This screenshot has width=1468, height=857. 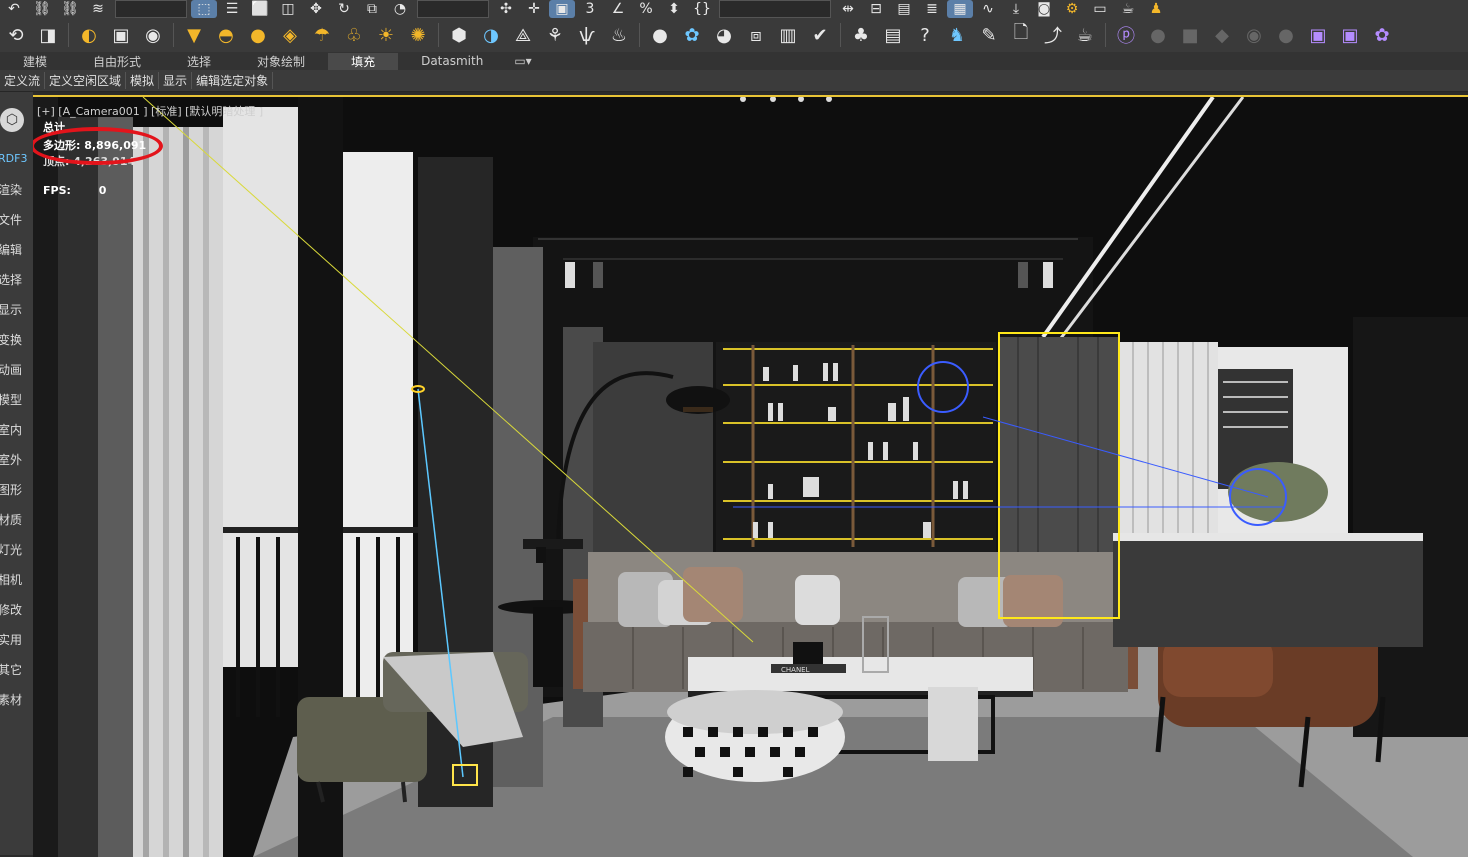 What do you see at coordinates (322, 35) in the screenshot?
I see `mesh-light-icon: ☂` at bounding box center [322, 35].